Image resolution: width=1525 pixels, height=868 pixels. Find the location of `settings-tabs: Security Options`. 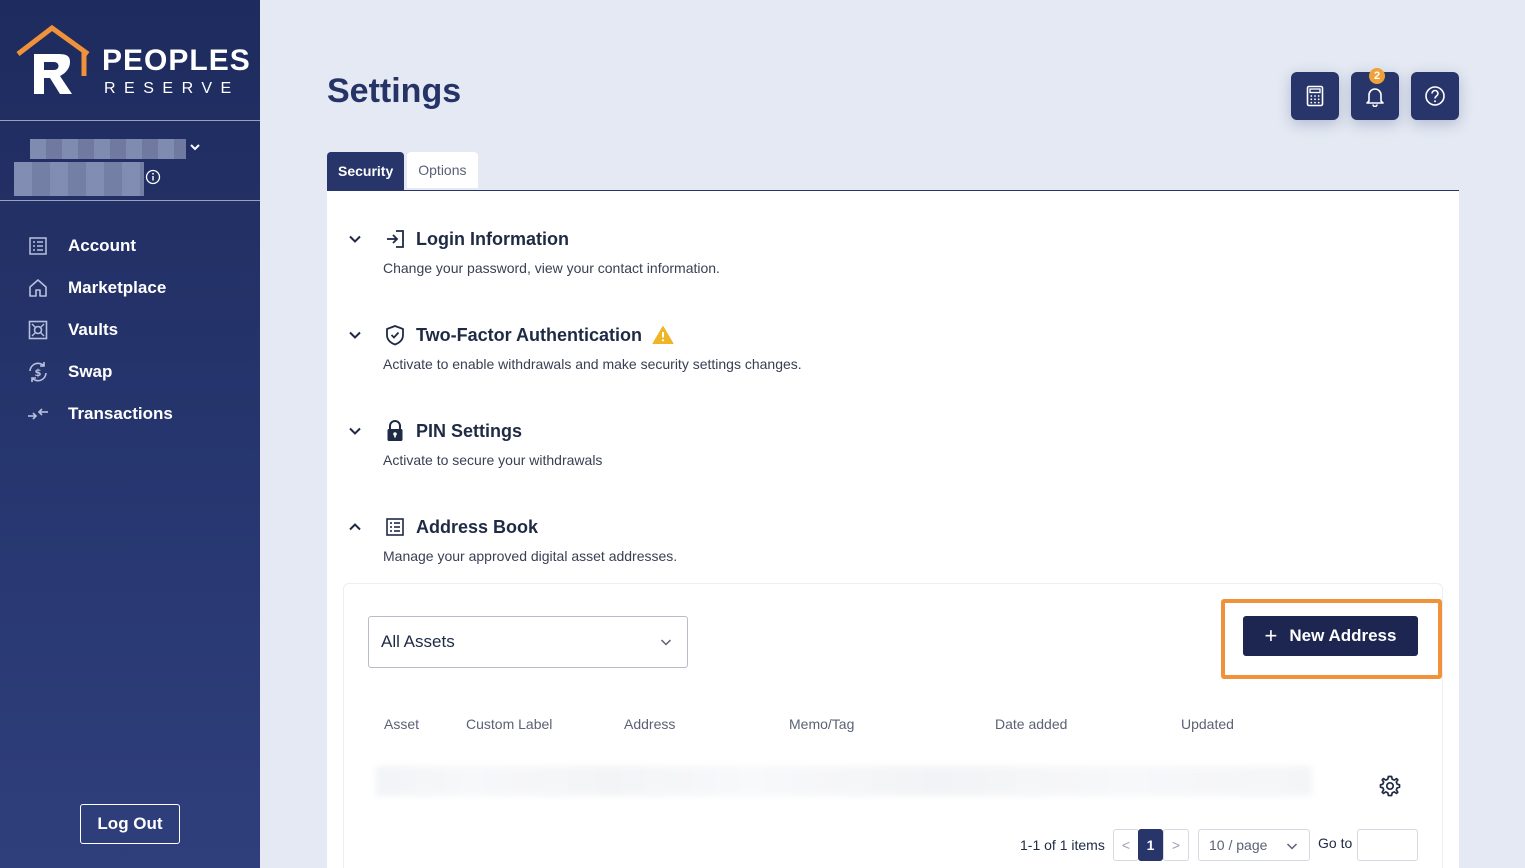

settings-tabs: Security Options is located at coordinates (402, 171).